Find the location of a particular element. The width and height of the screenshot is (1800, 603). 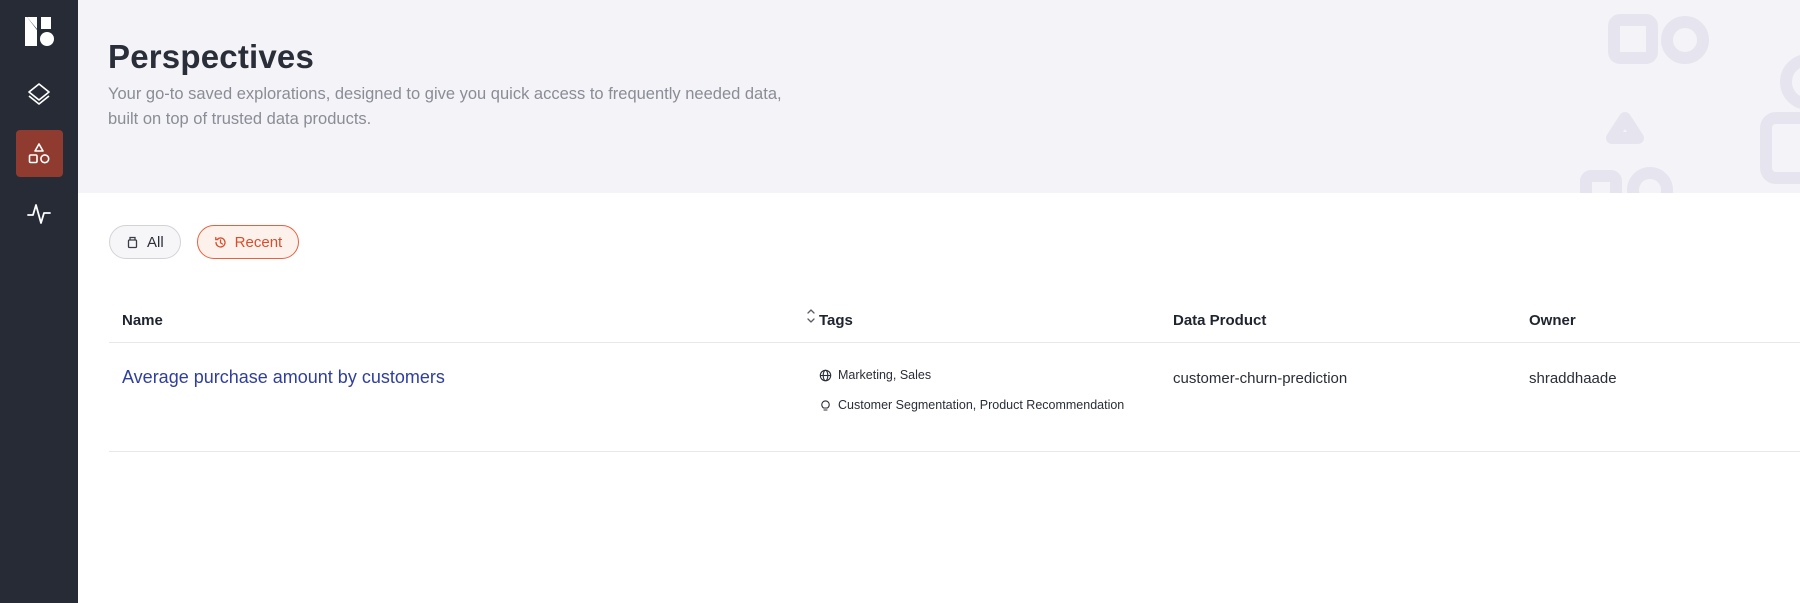

column-header-name: Name is located at coordinates (464, 319).